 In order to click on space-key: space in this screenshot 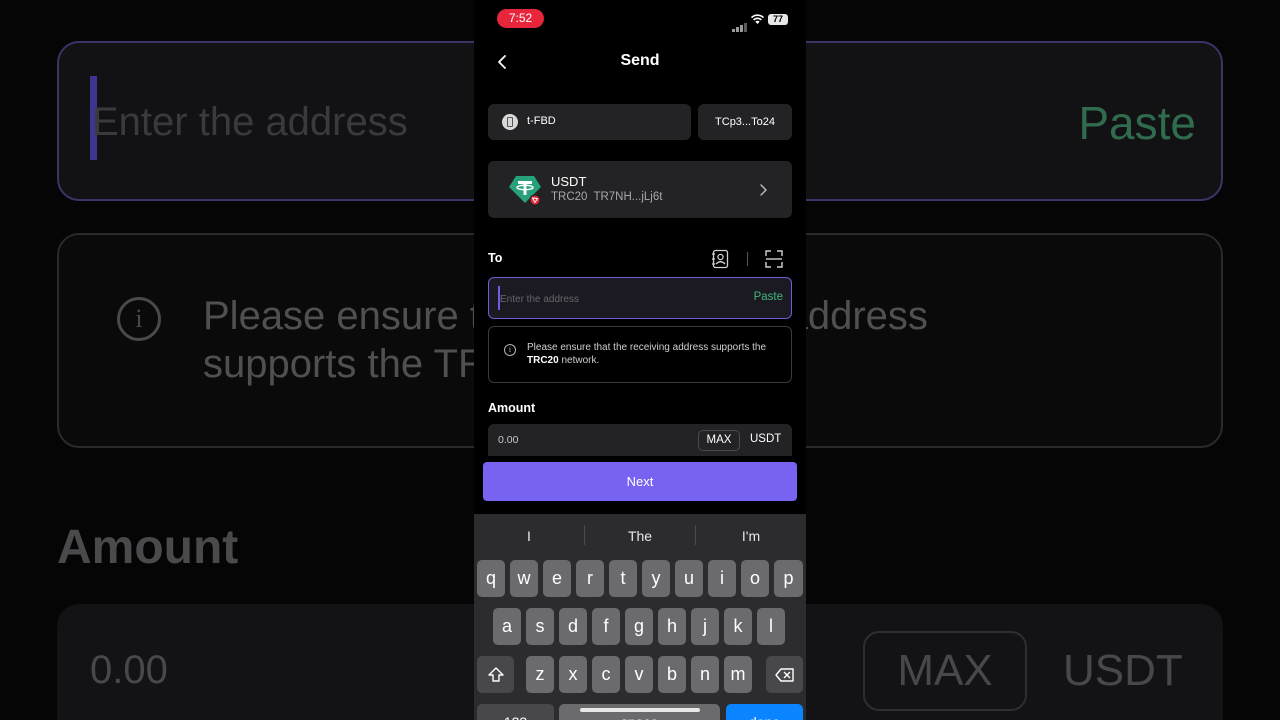, I will do `click(639, 712)`.